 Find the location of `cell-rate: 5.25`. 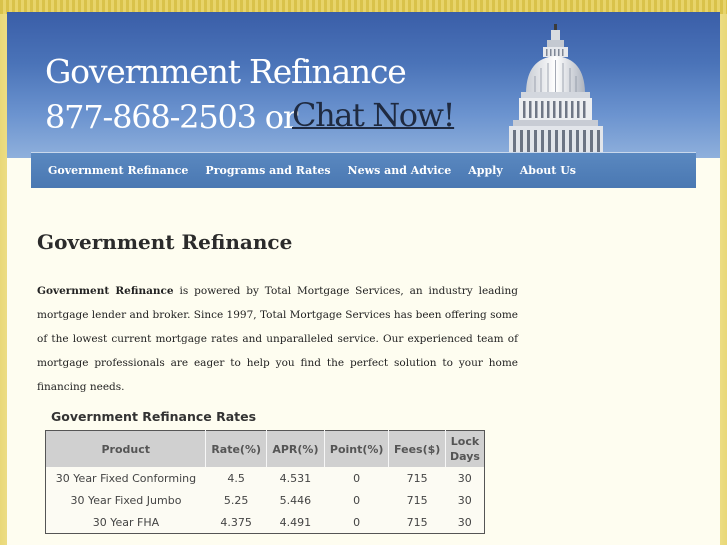

cell-rate: 5.25 is located at coordinates (236, 500).